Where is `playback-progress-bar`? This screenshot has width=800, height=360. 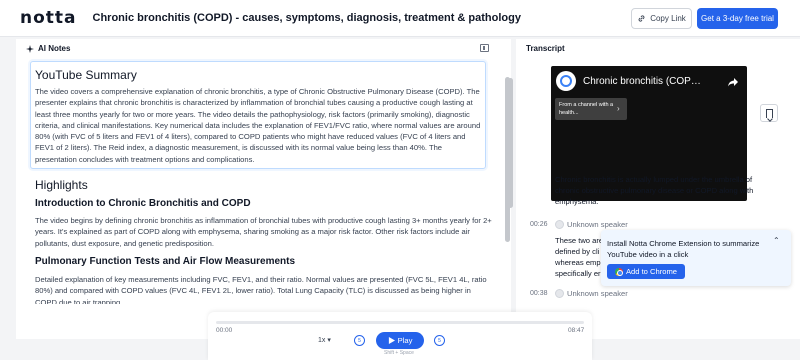
playback-progress-bar is located at coordinates (400, 322).